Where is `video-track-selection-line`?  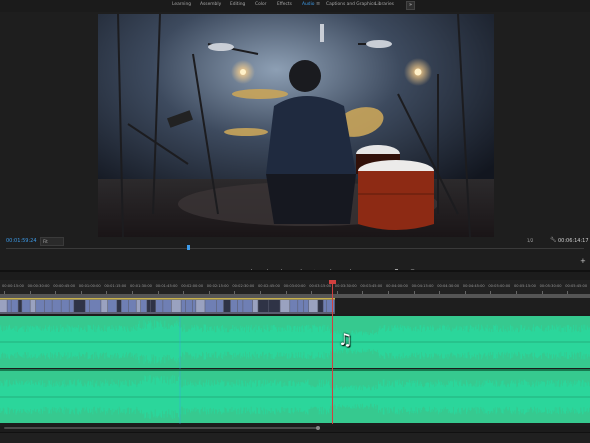 video-track-selection-line is located at coordinates (167, 299).